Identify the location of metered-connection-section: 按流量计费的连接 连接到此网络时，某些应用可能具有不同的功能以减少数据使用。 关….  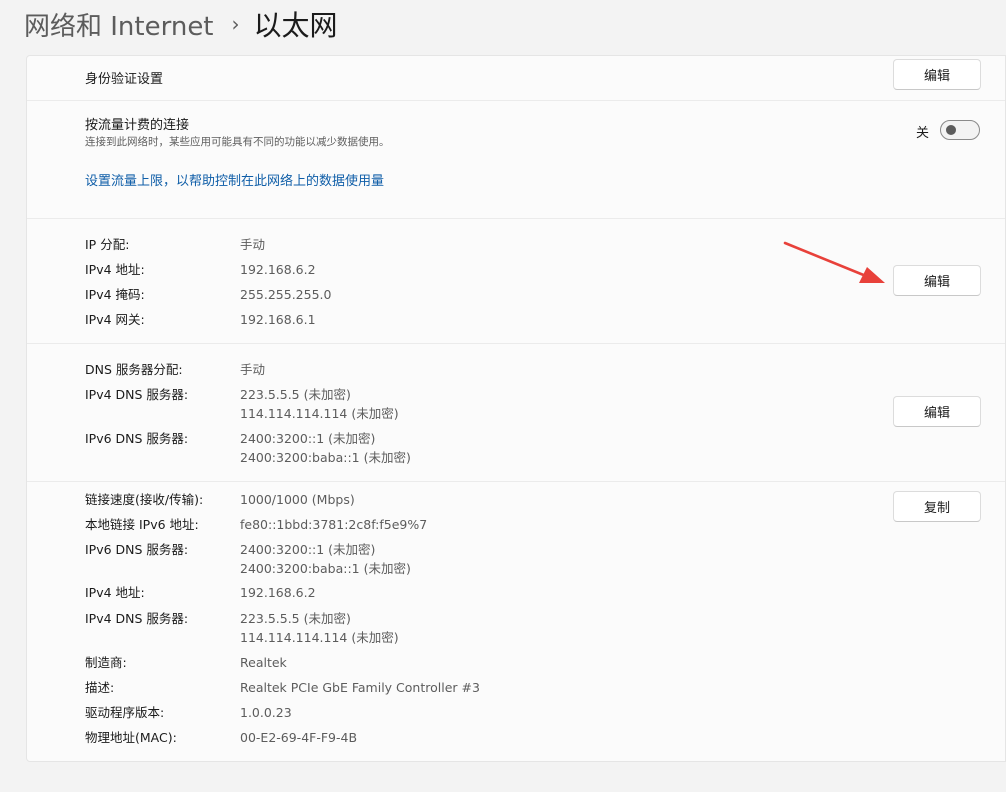
(516, 159).